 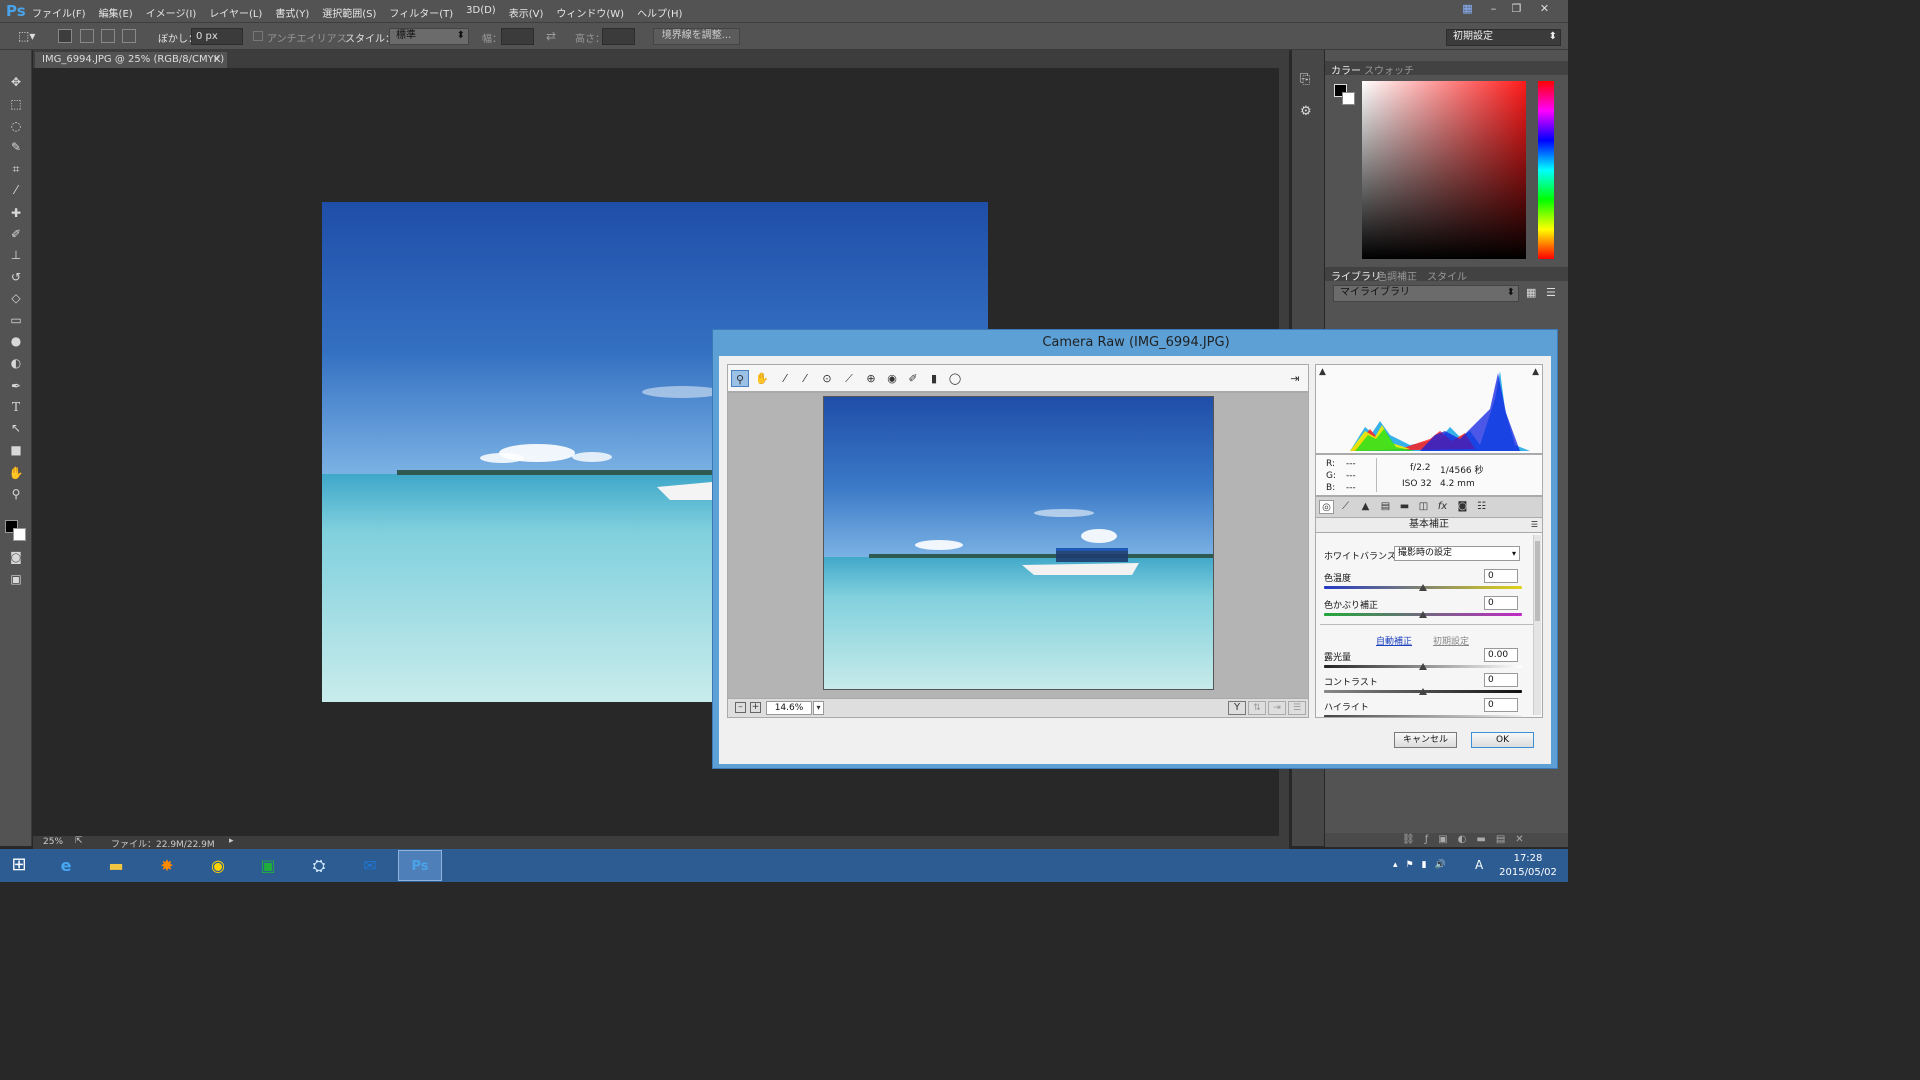 What do you see at coordinates (167, 865) in the screenshot?
I see `photo-app-icon: ✸` at bounding box center [167, 865].